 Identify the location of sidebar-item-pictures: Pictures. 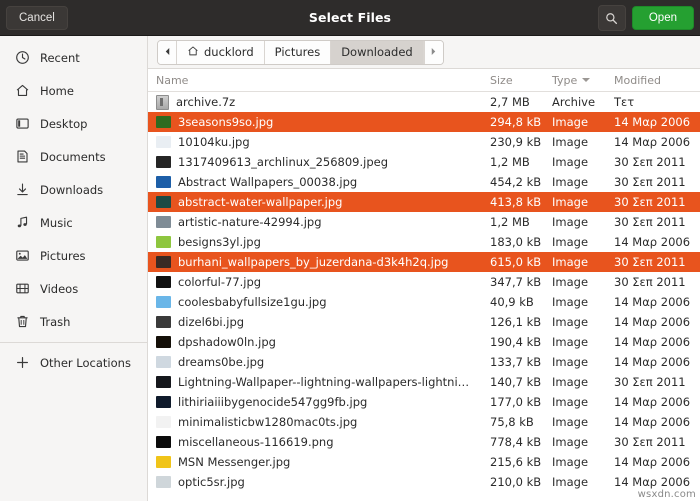
(73, 255).